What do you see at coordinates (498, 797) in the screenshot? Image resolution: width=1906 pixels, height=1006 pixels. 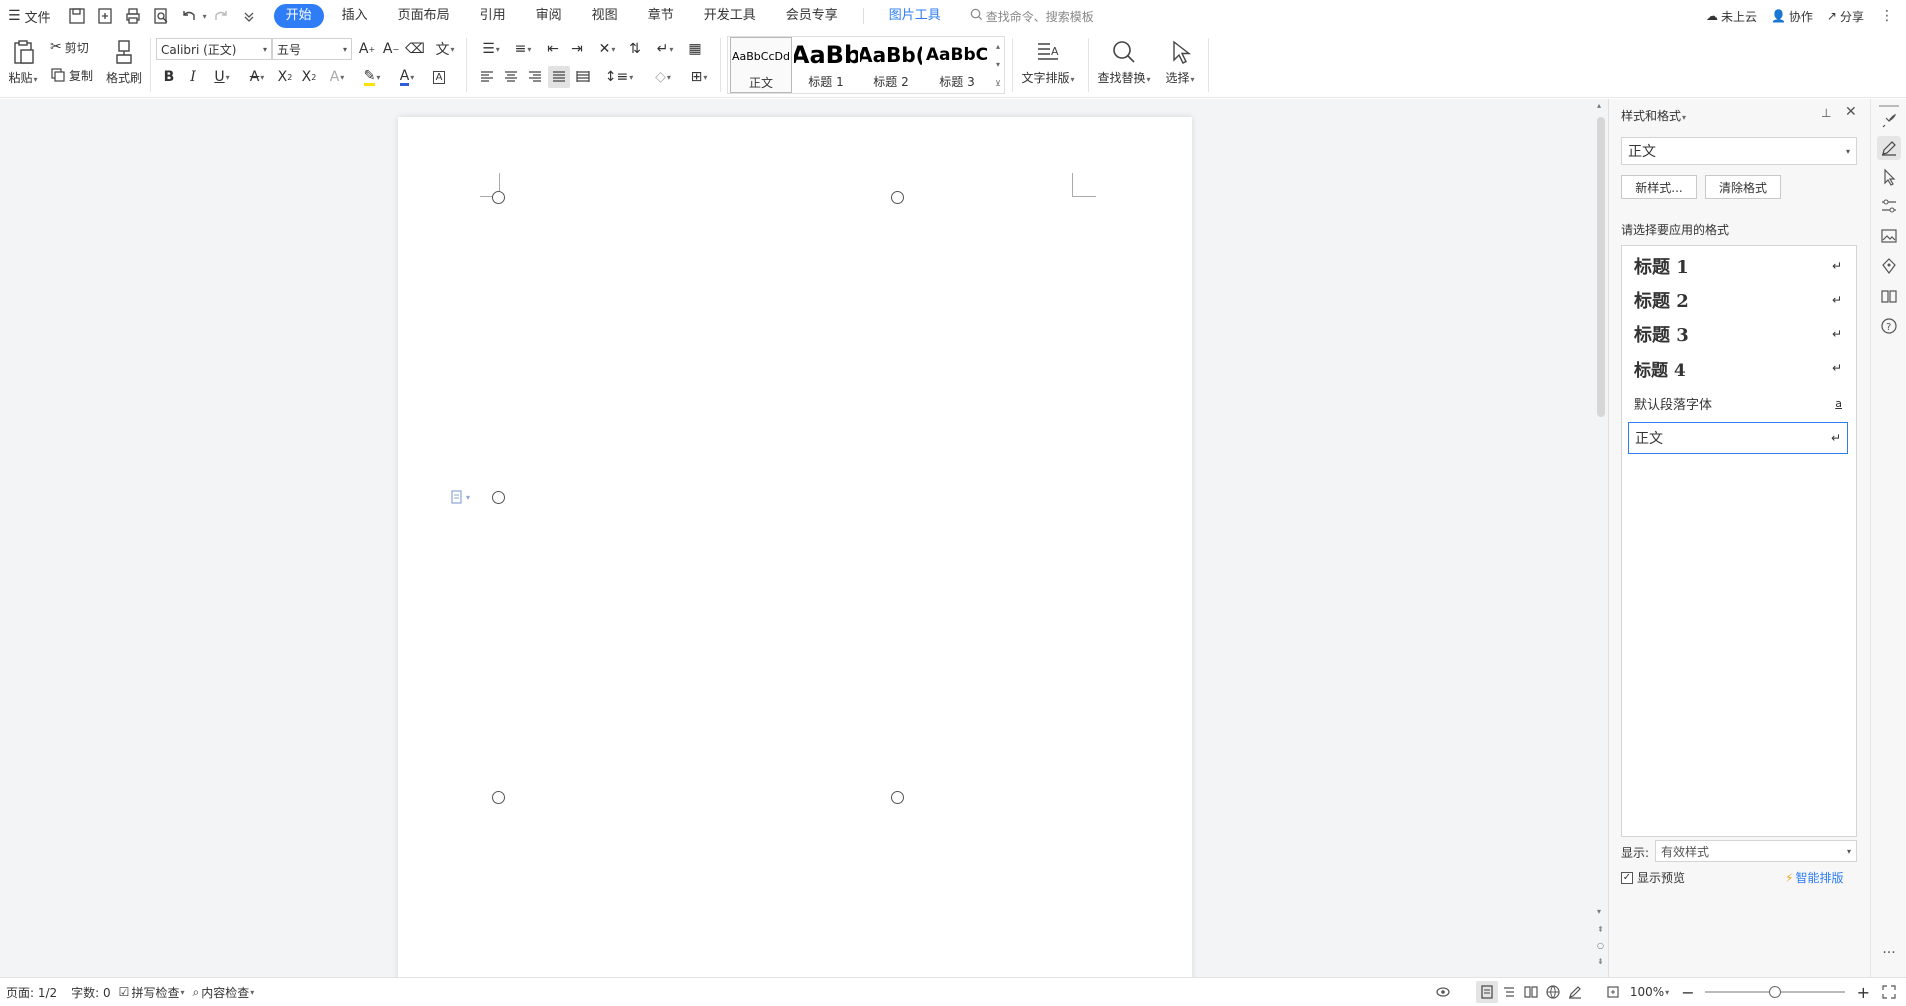 I see `resize-handle-bottom-left` at bounding box center [498, 797].